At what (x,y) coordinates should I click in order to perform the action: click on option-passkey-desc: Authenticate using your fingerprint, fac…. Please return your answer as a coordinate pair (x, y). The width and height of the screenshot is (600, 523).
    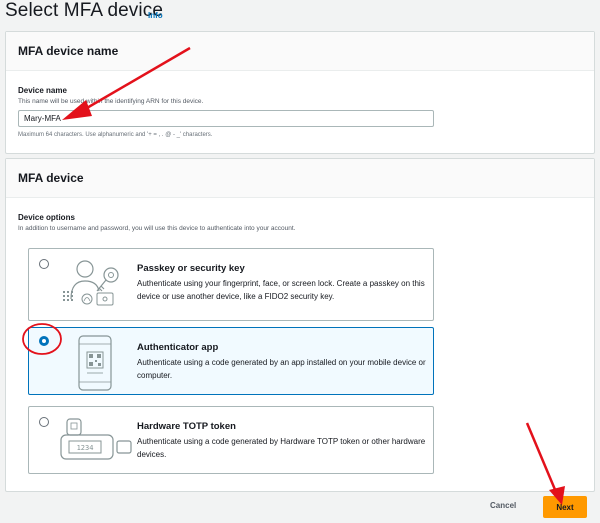
    Looking at the image, I should click on (281, 290).